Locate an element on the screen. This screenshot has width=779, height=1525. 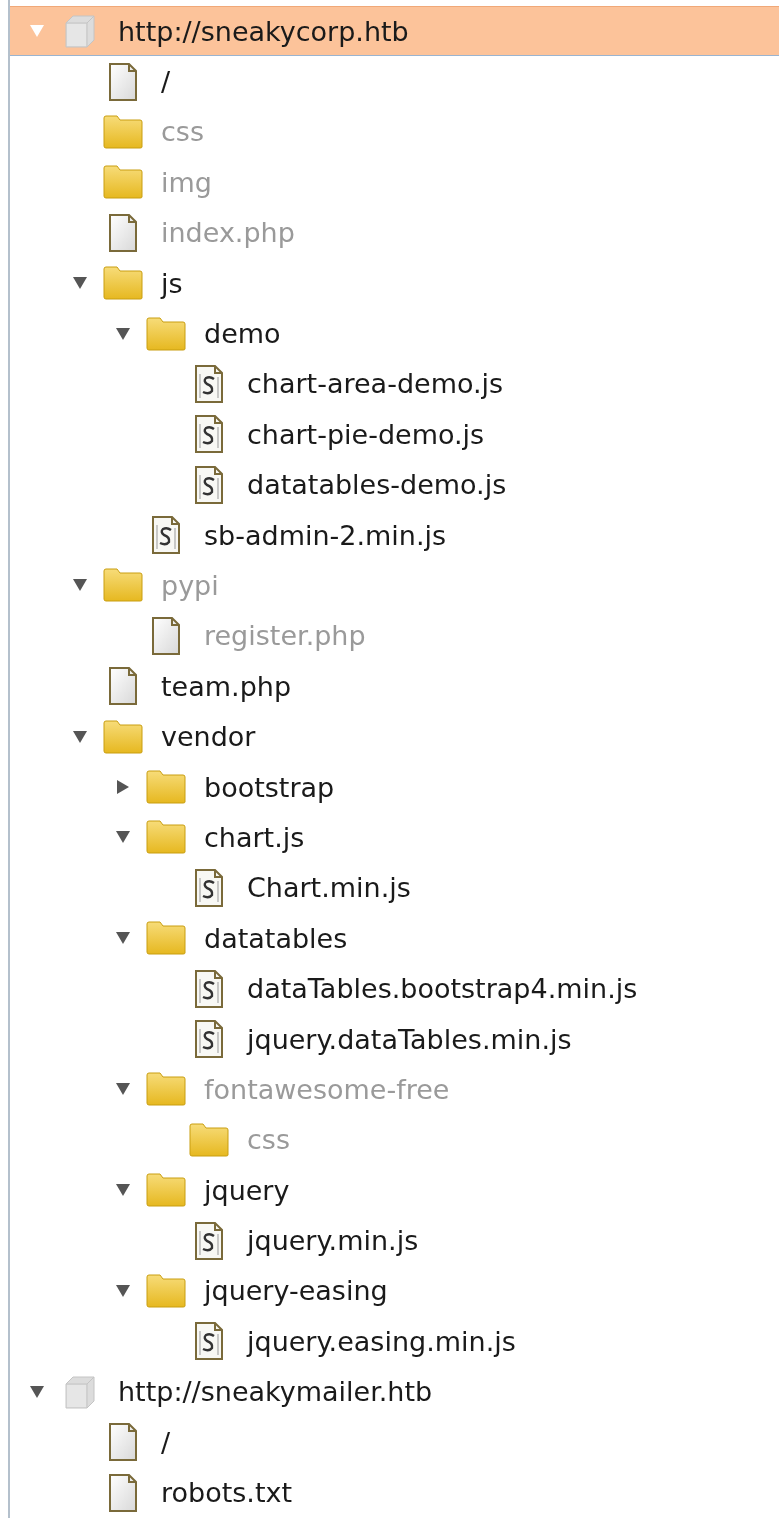
node-label: pypi is located at coordinates (190, 585).